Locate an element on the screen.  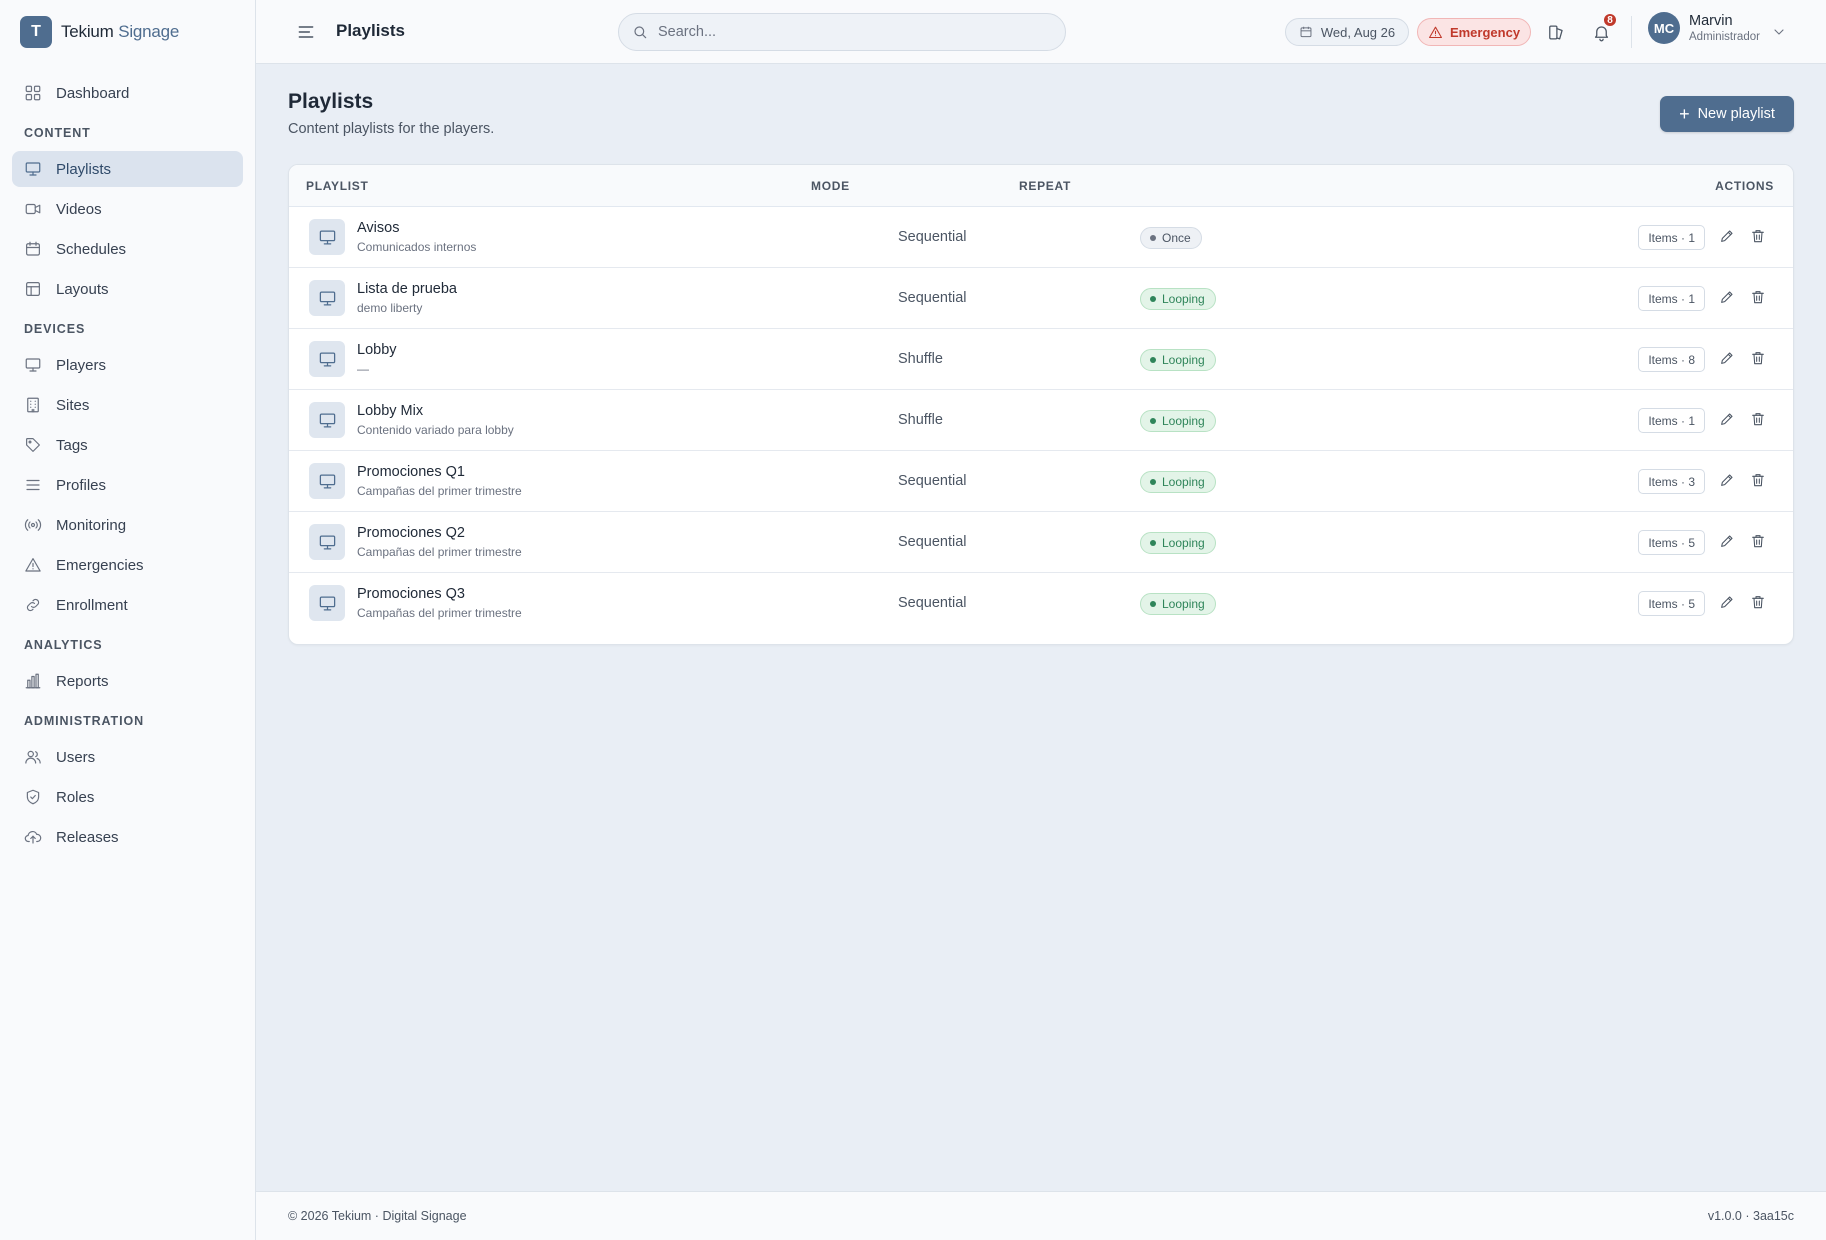
brand: T Tekium Signage is located at coordinates (127, 32).